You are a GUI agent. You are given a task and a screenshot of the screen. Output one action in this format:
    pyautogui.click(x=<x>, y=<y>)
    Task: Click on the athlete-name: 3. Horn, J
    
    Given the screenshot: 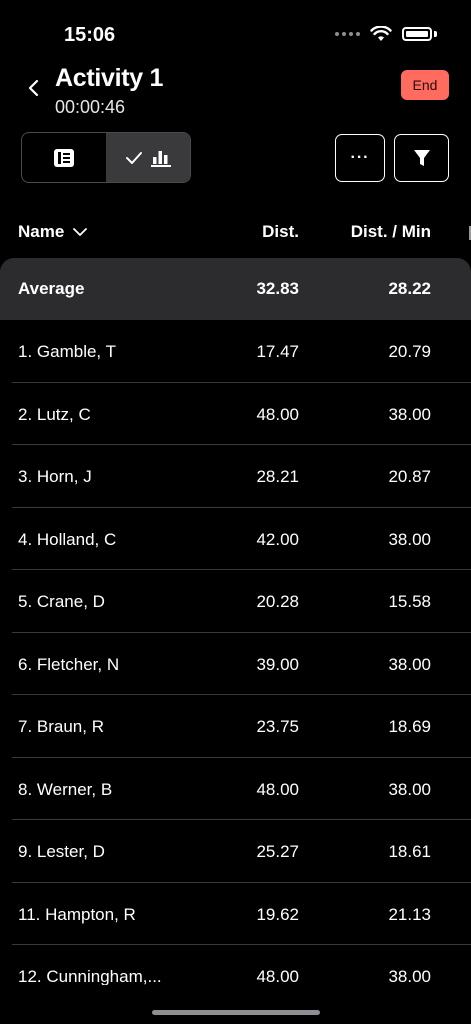 What is the action you would take?
    pyautogui.click(x=55, y=476)
    